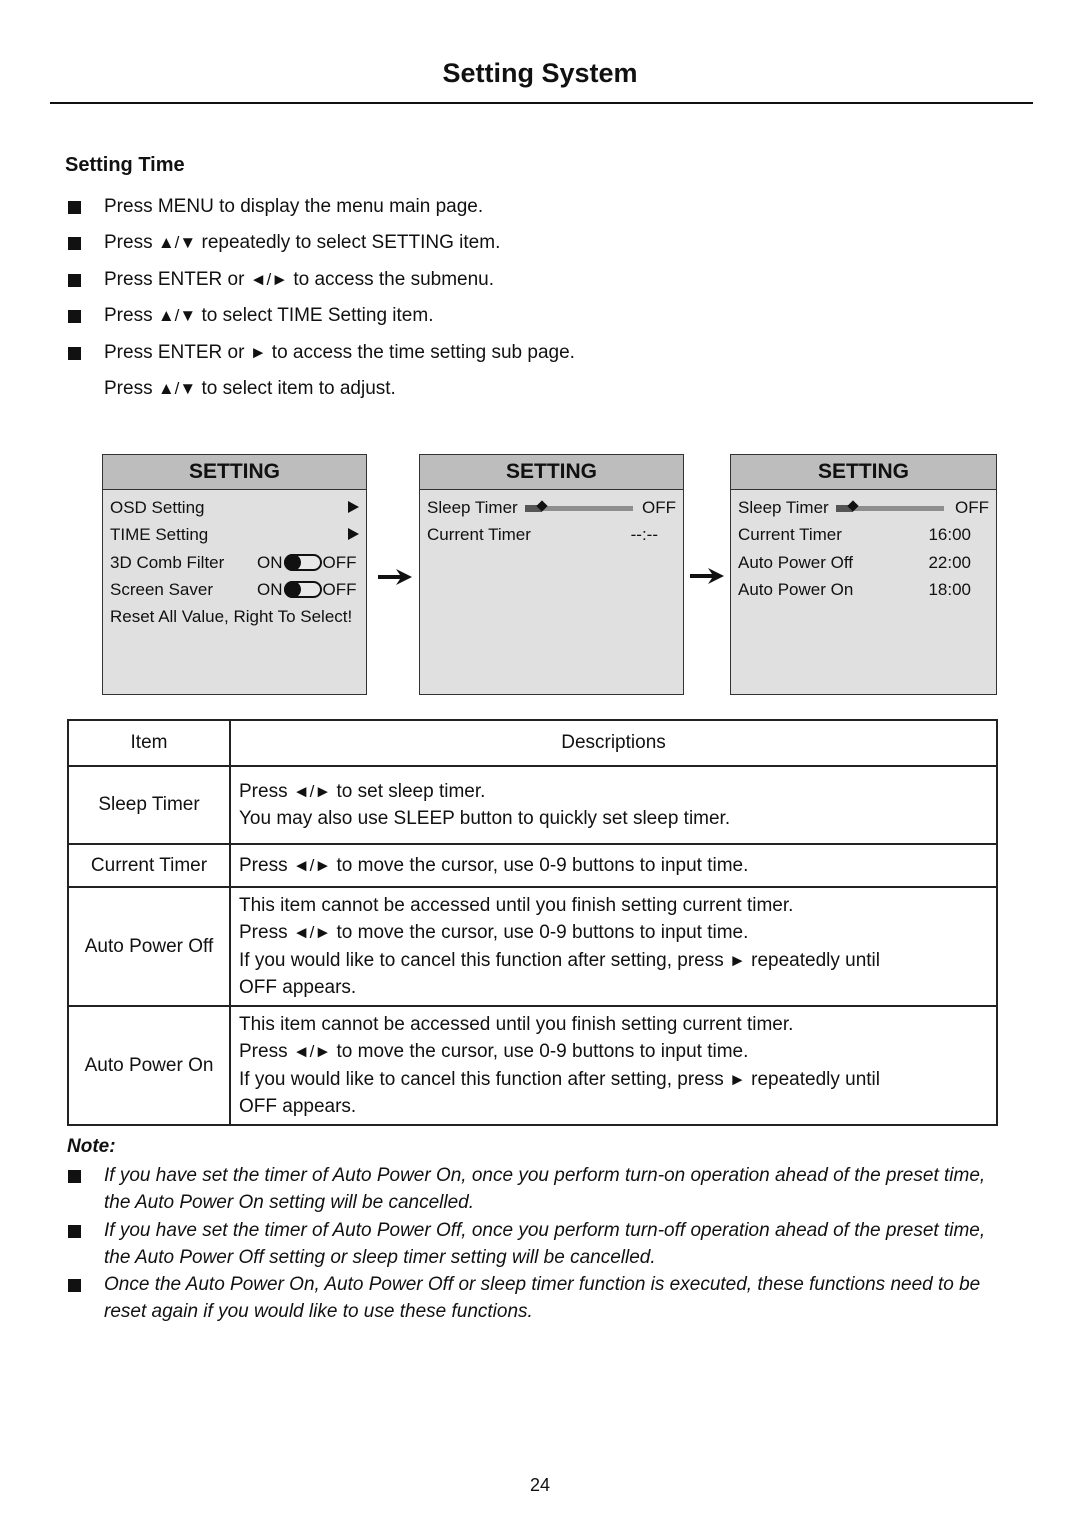 The height and width of the screenshot is (1527, 1080). What do you see at coordinates (234, 589) in the screenshot?
I see `osd-row-screen-saver: Screen Saver ON OFF` at bounding box center [234, 589].